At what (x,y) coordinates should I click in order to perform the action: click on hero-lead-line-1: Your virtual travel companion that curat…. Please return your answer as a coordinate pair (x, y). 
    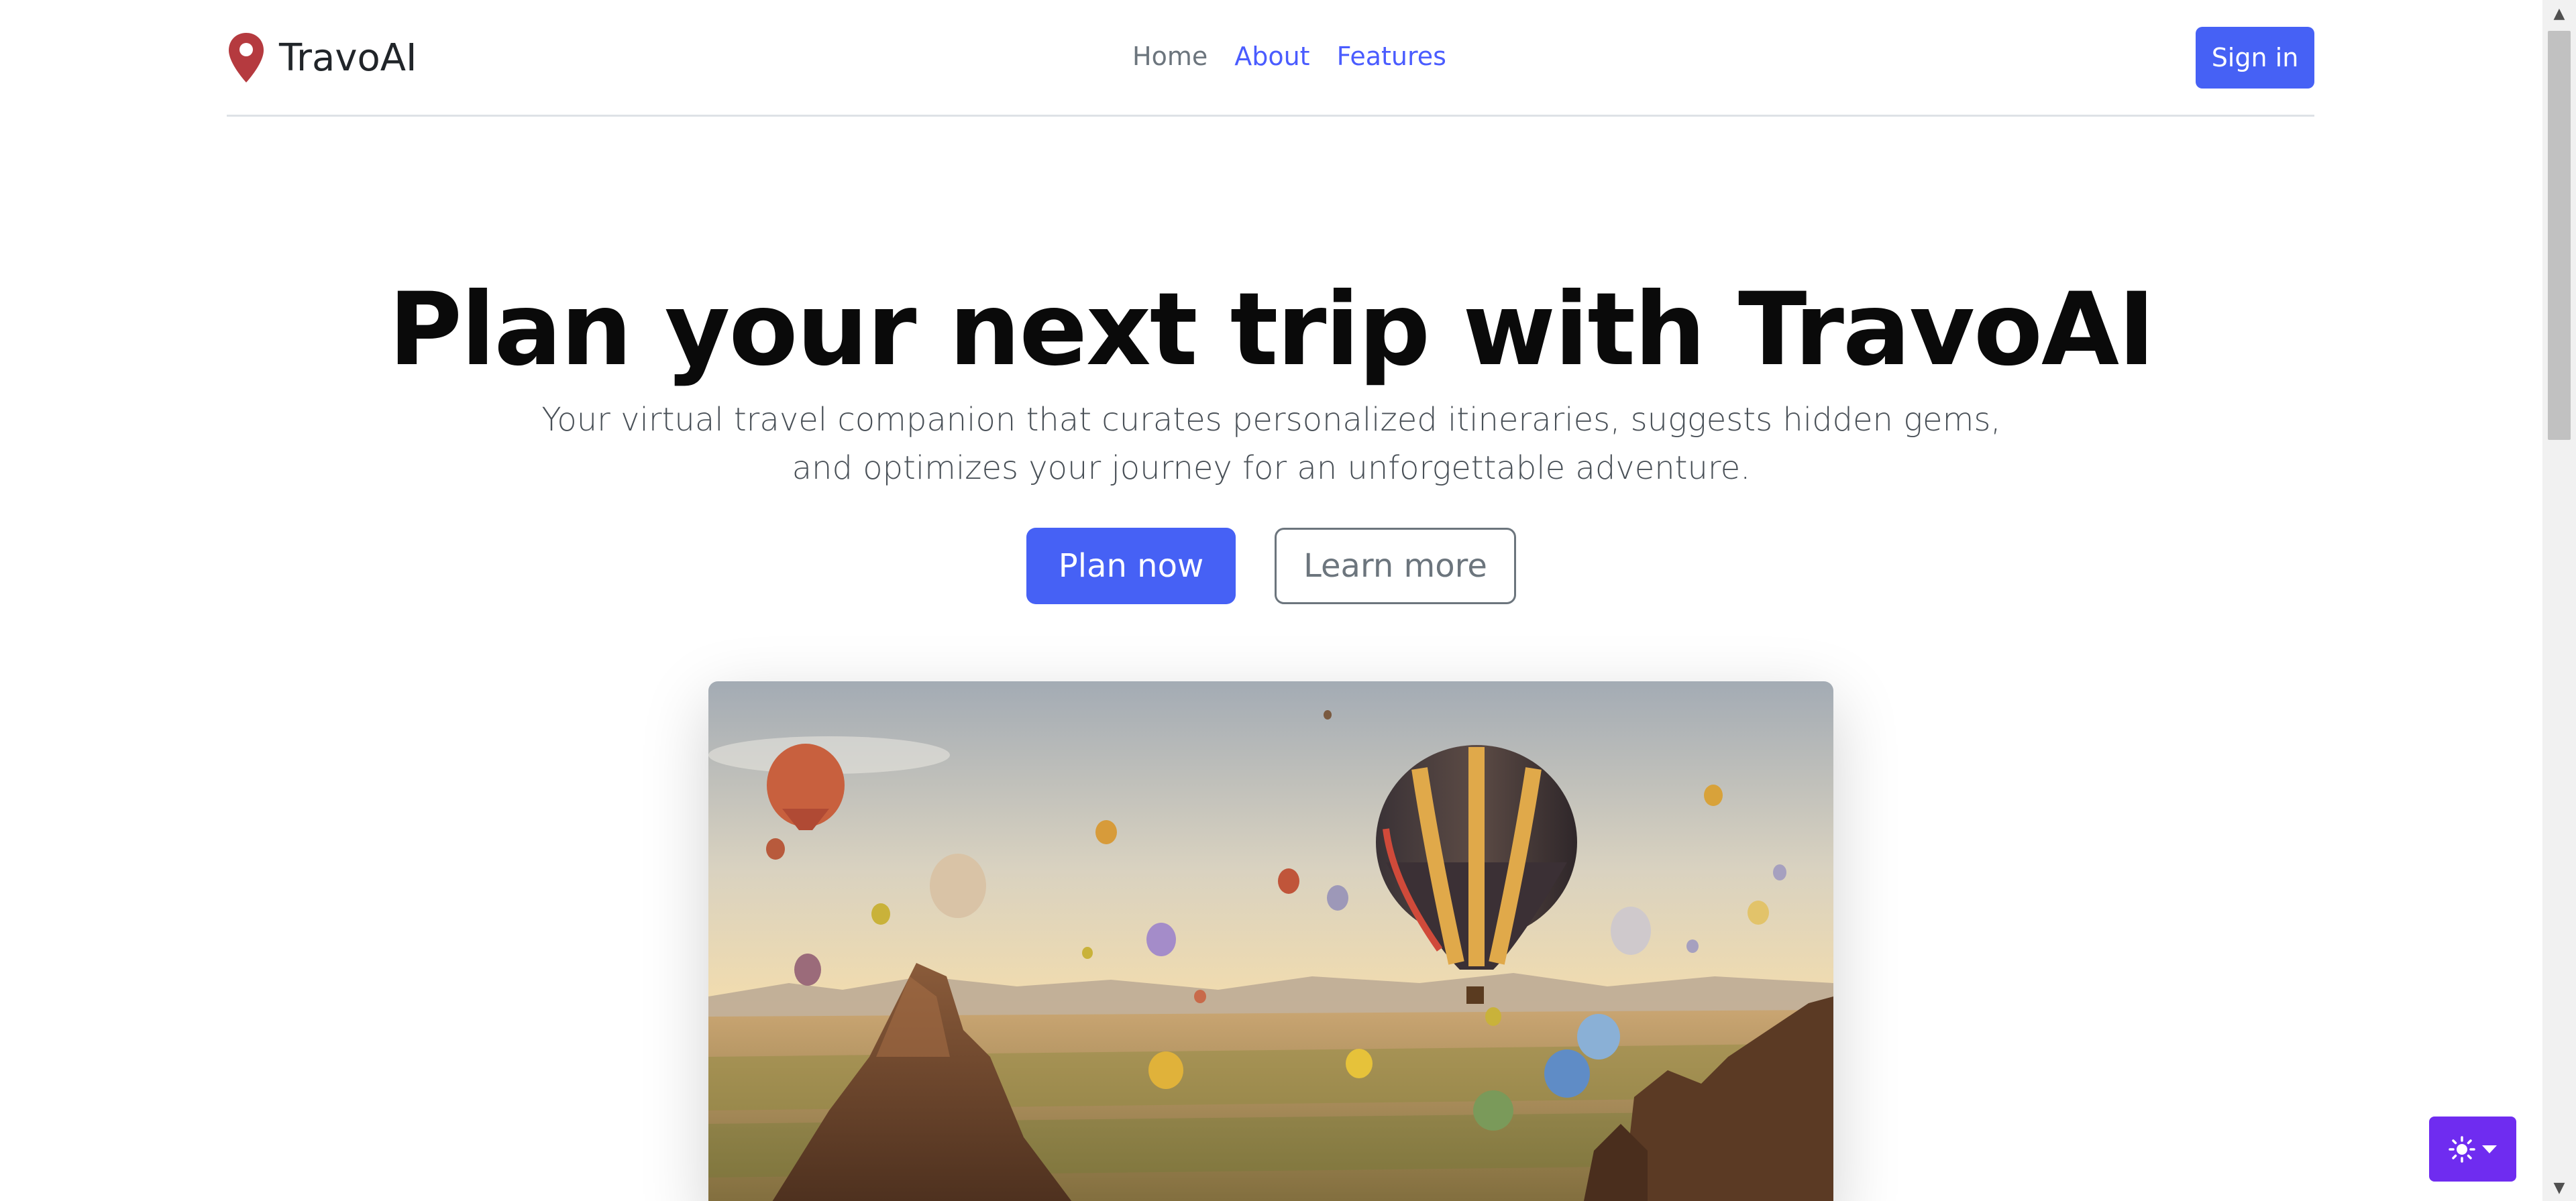
    Looking at the image, I should click on (1271, 420).